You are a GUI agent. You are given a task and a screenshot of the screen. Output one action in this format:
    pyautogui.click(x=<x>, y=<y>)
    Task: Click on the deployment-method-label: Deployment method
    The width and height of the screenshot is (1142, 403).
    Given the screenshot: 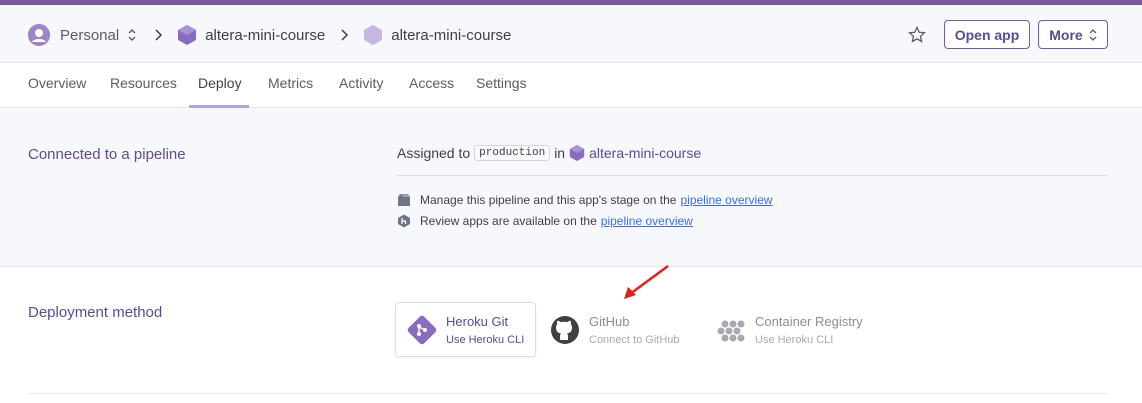 What is the action you would take?
    pyautogui.click(x=95, y=312)
    